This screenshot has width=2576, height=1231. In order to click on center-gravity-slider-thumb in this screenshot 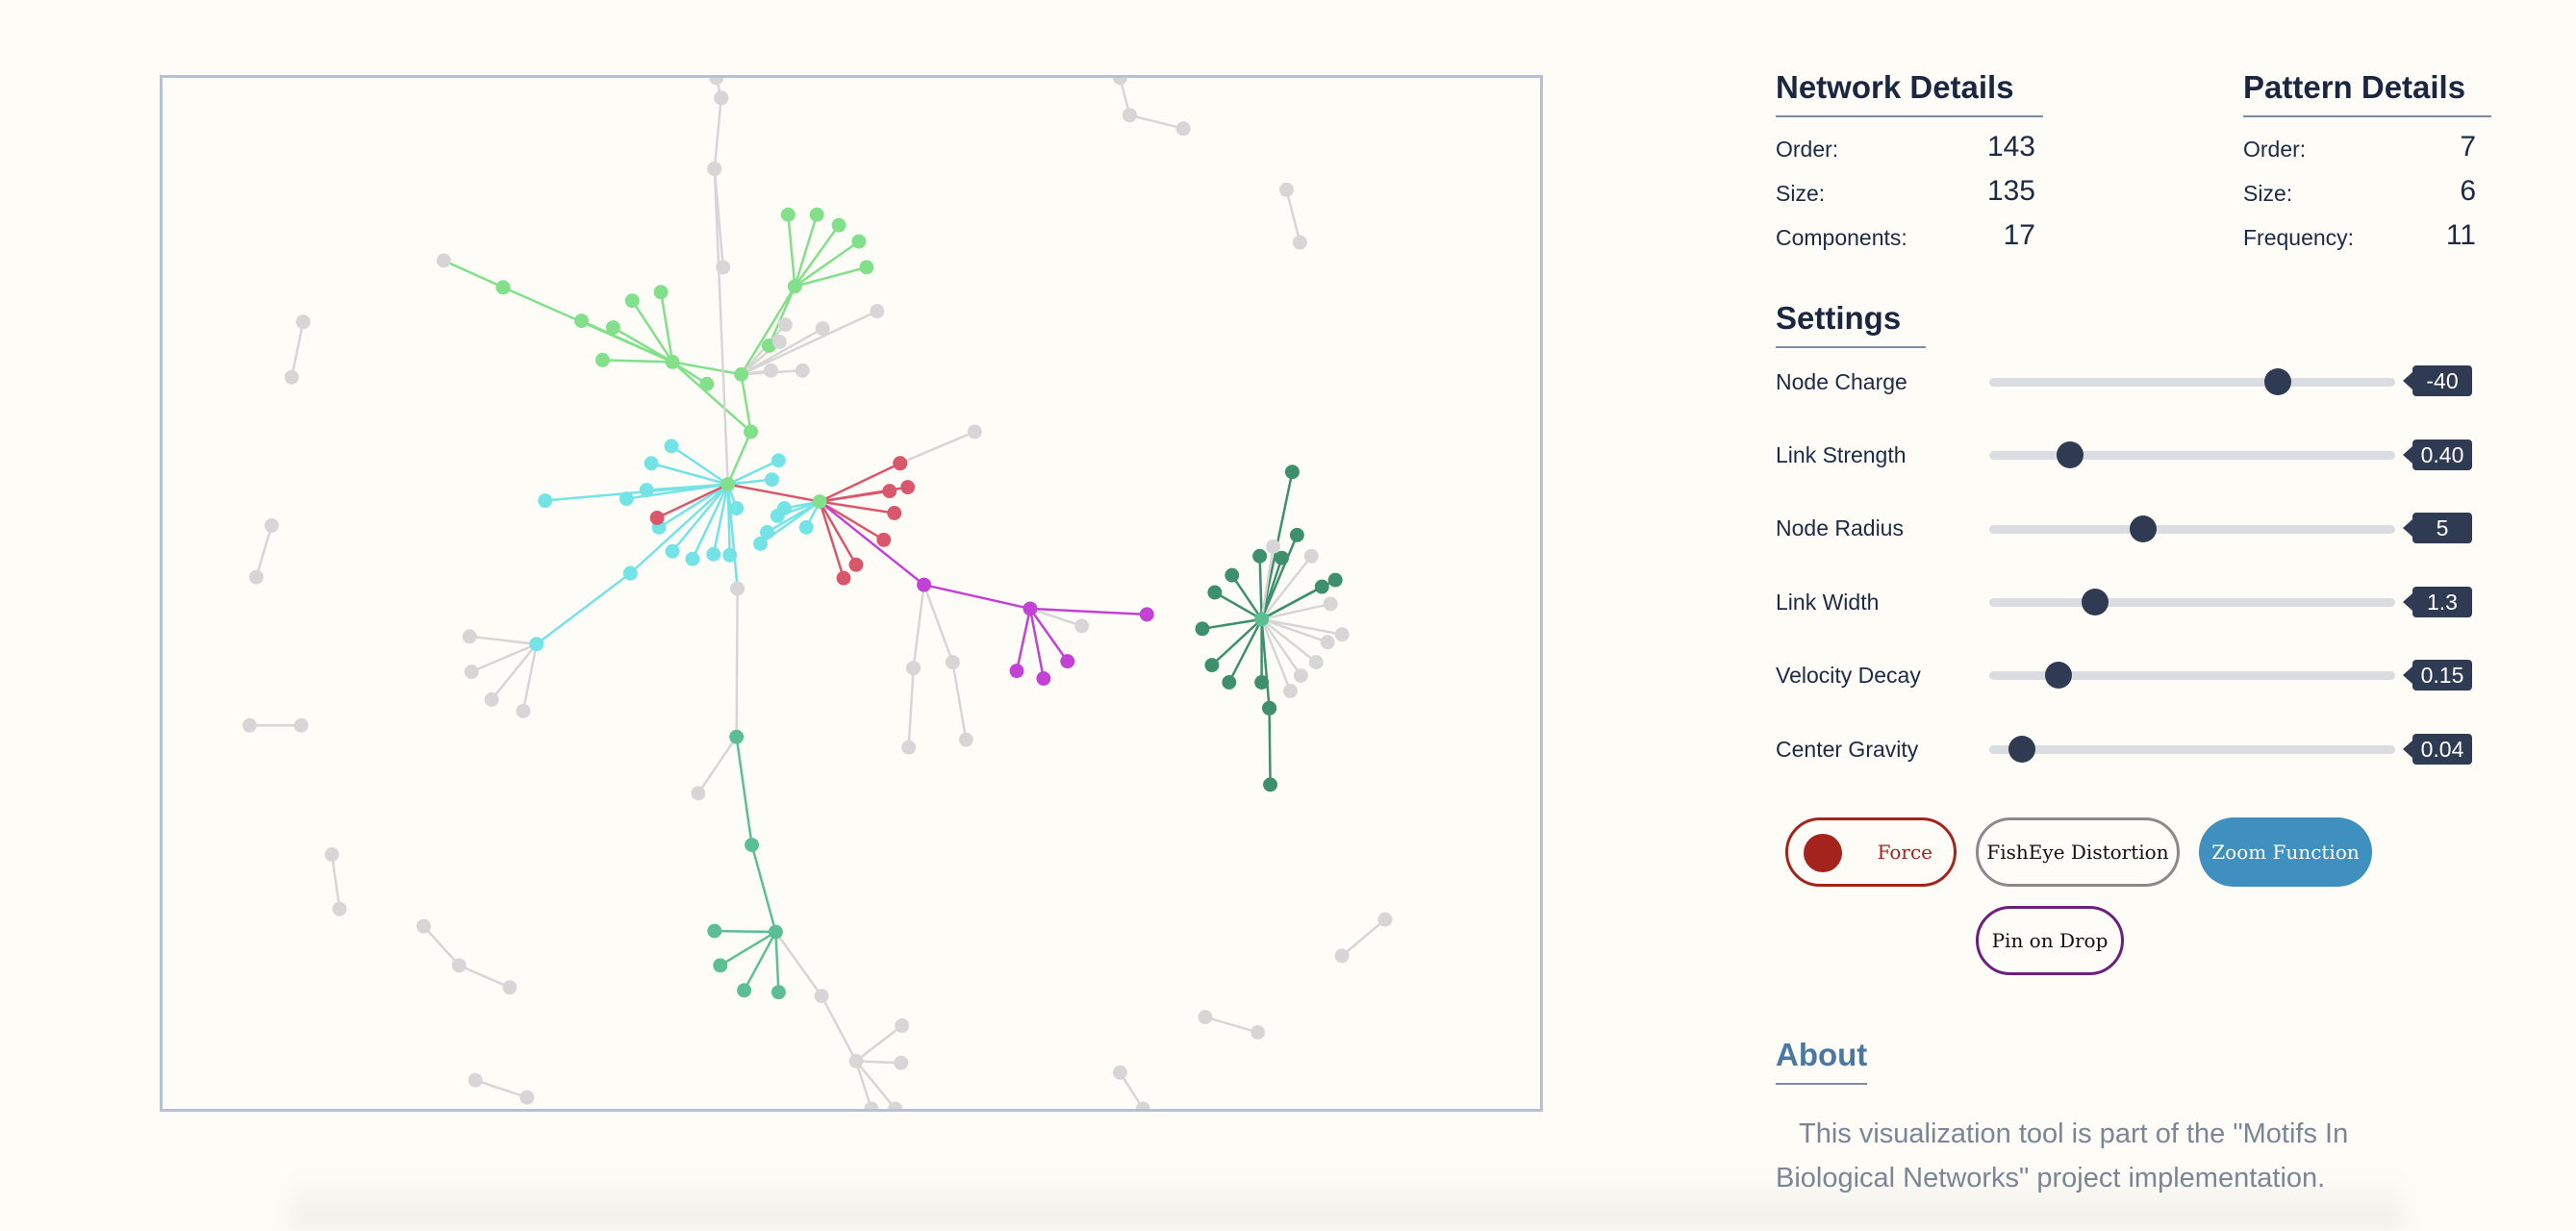, I will do `click(2021, 749)`.